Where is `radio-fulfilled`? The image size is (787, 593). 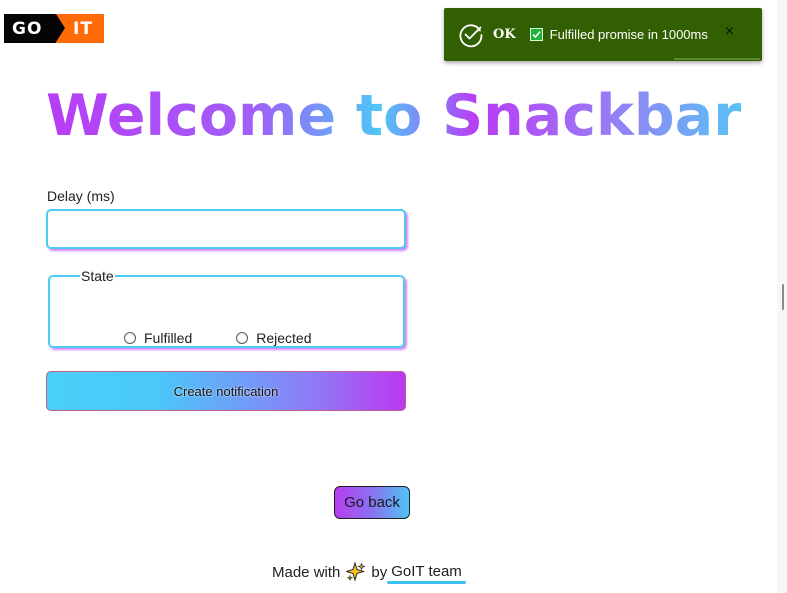
radio-fulfilled is located at coordinates (130, 338).